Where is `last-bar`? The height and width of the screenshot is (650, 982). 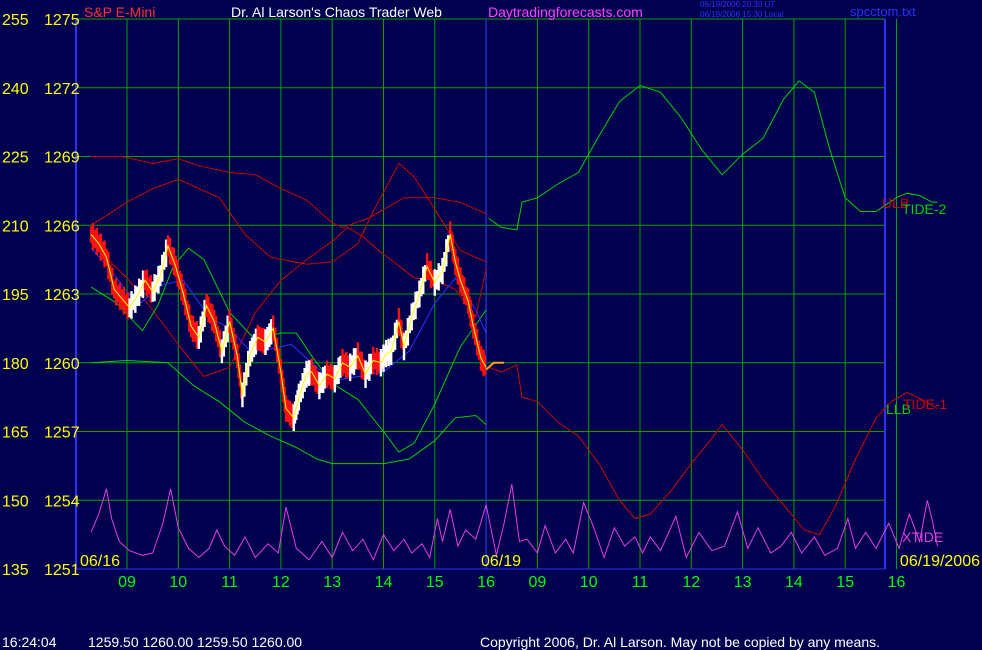 last-bar is located at coordinates (495, 366).